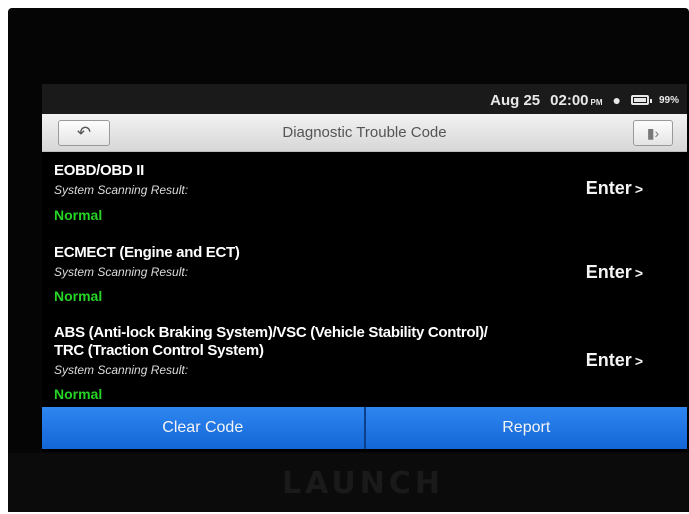 The image size is (689, 514). What do you see at coordinates (668, 100) in the screenshot?
I see `battery-percent: 99%` at bounding box center [668, 100].